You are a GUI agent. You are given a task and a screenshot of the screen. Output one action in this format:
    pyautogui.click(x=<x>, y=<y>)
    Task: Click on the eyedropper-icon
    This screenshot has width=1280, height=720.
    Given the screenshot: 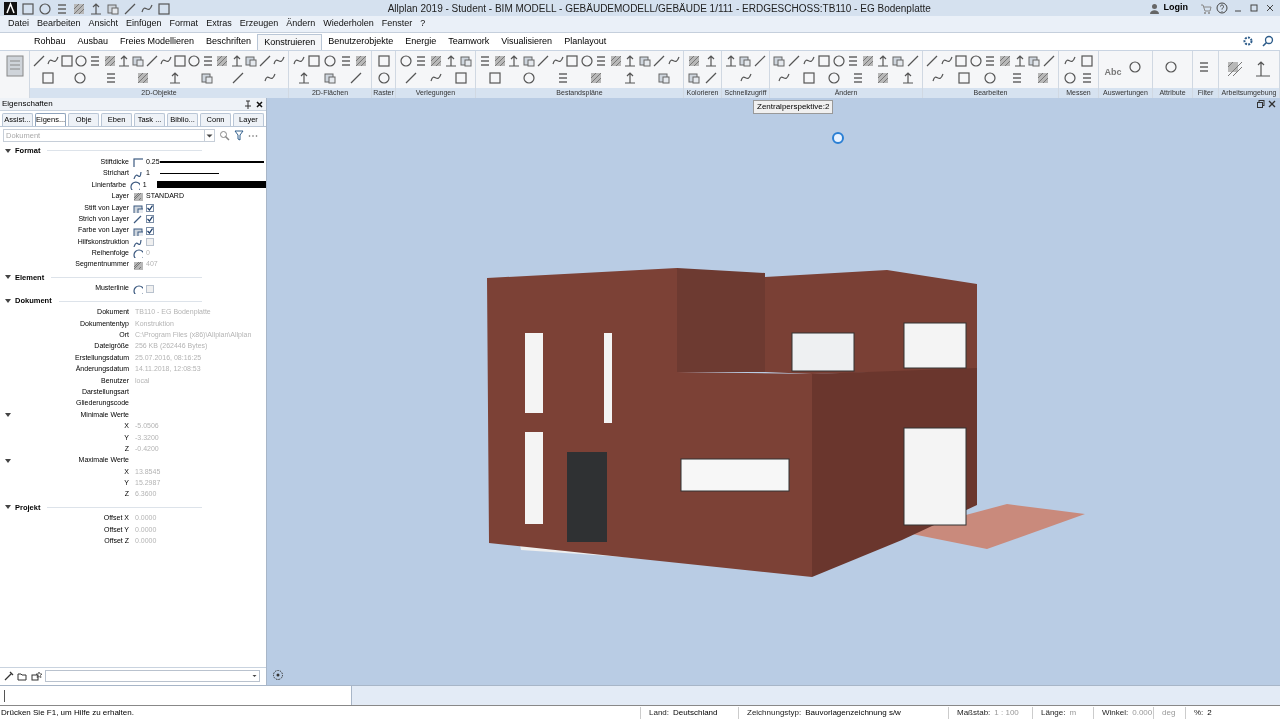 What is the action you would take?
    pyautogui.click(x=9, y=675)
    